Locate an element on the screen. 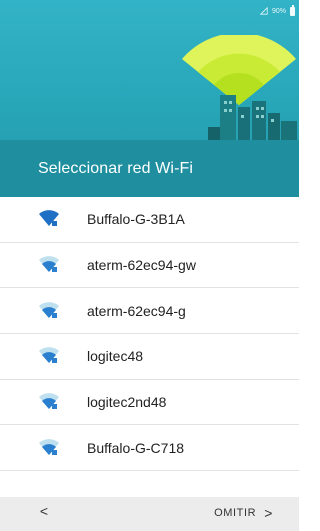 Image resolution: width=320 pixels, height=531 pixels. status-bar: 90% is located at coordinates (277, 11).